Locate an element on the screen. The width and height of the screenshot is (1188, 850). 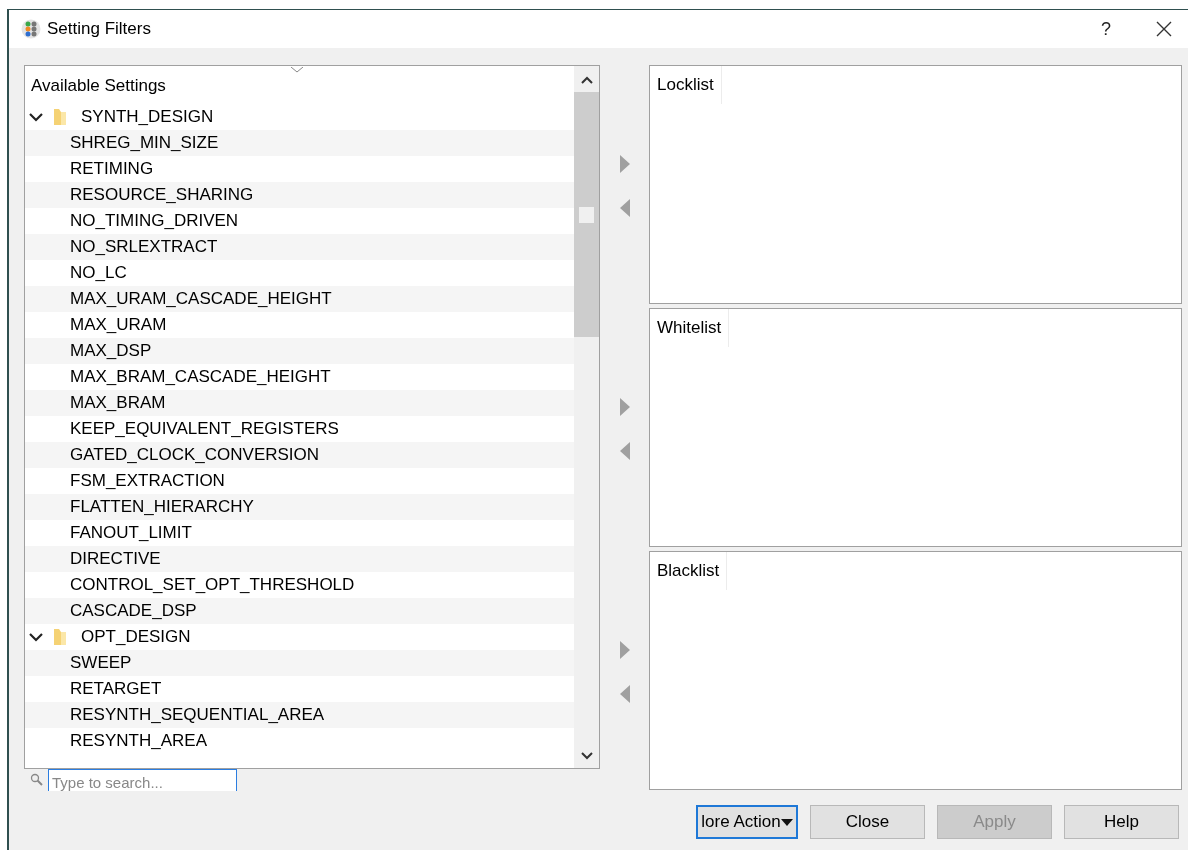
scroll-thumb is located at coordinates (586, 214).